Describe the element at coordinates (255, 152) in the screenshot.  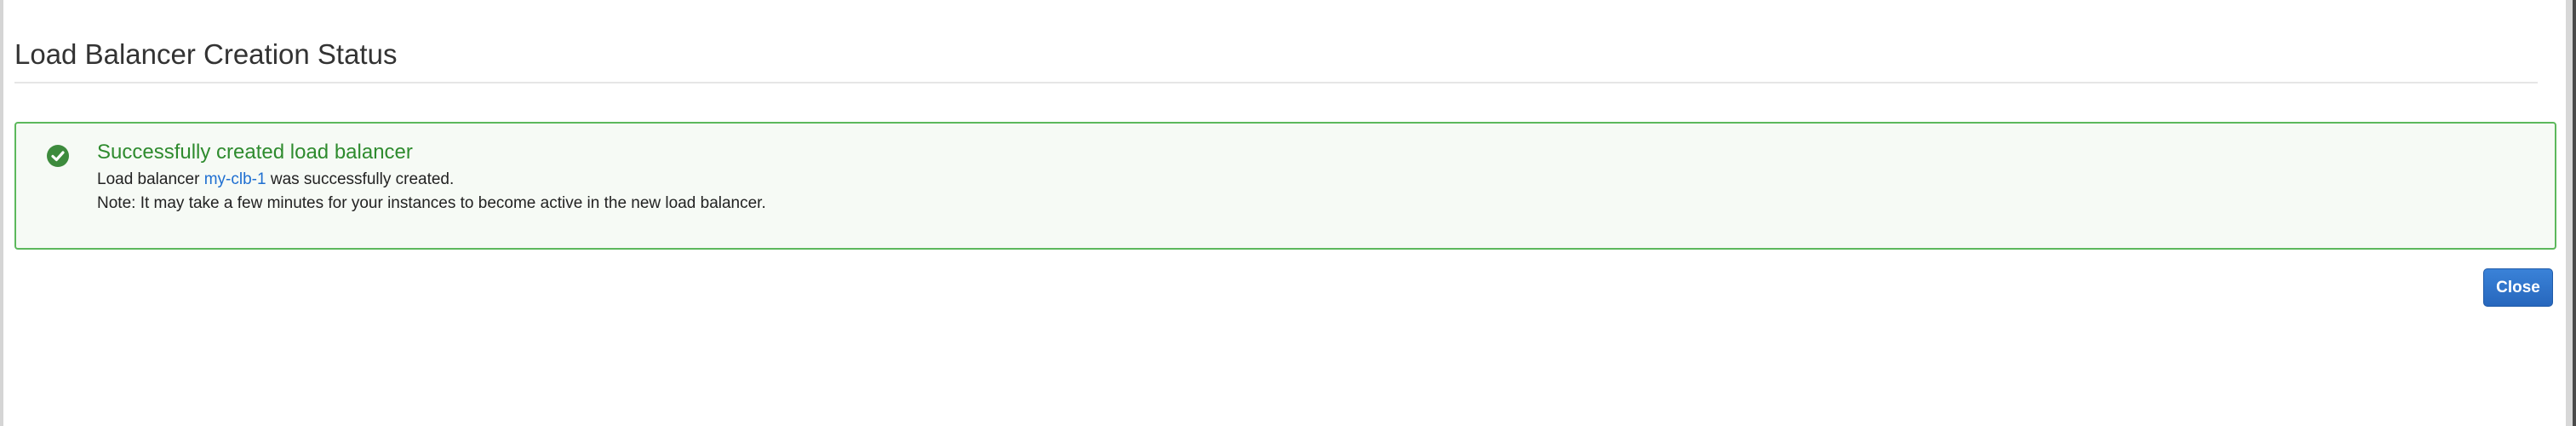
I see `alert-title: Successfully created load balancer` at that location.